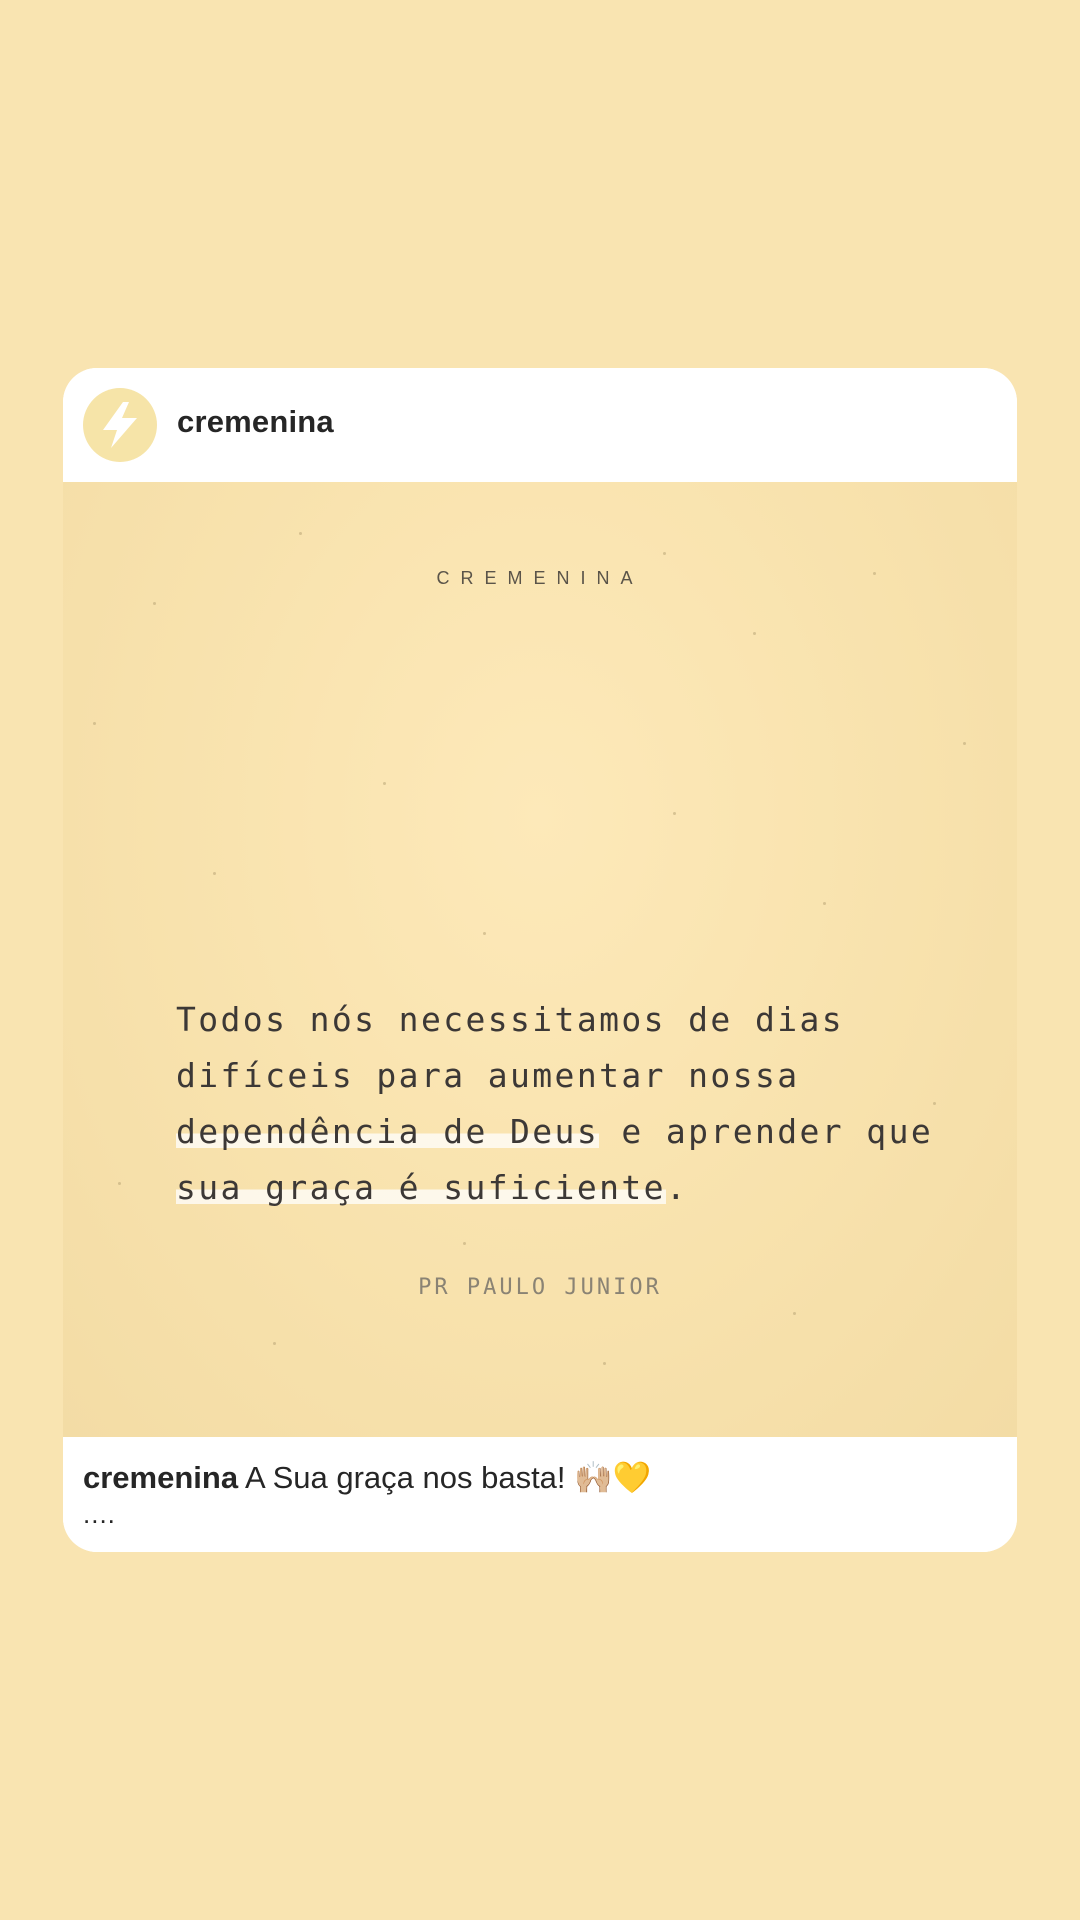  I want to click on post-header: cremenina, so click(540, 425).